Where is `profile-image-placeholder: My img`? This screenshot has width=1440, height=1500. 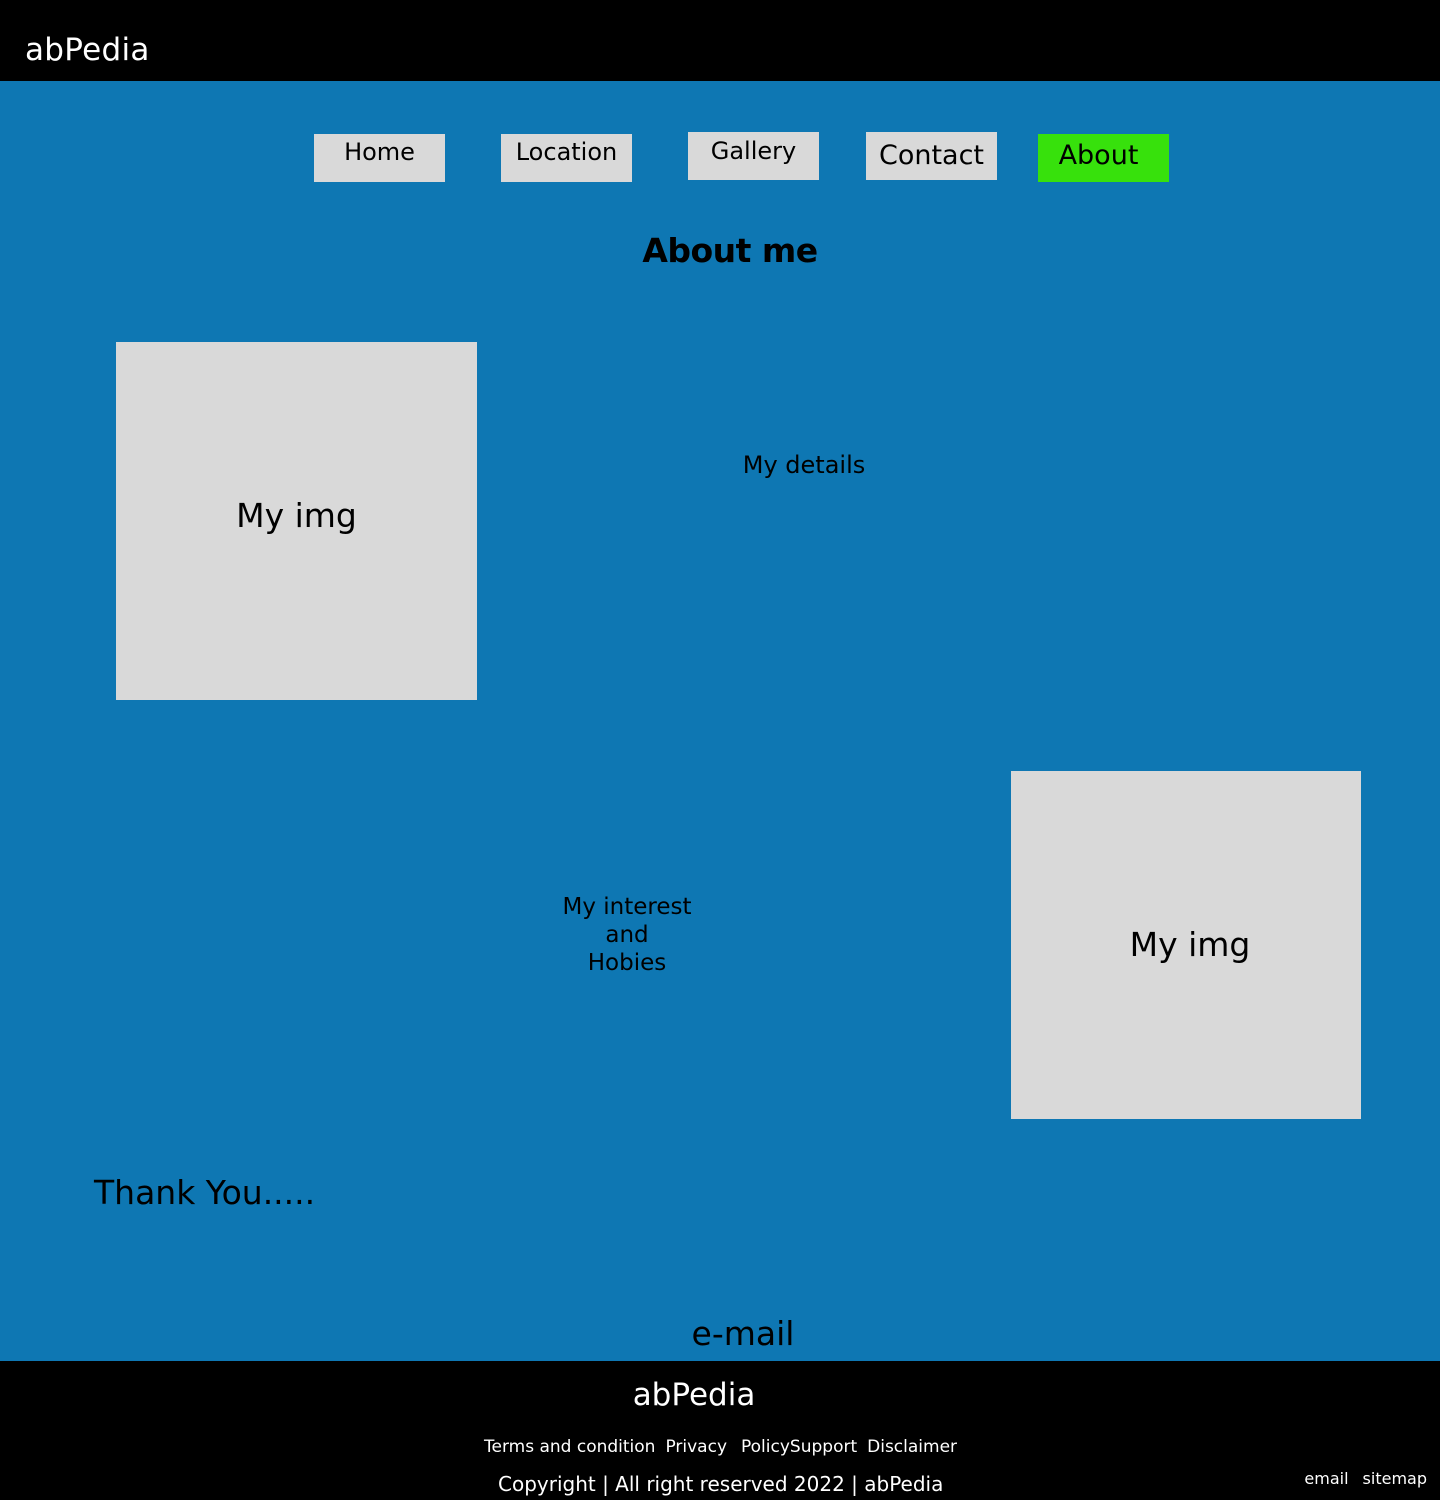 profile-image-placeholder: My img is located at coordinates (296, 521).